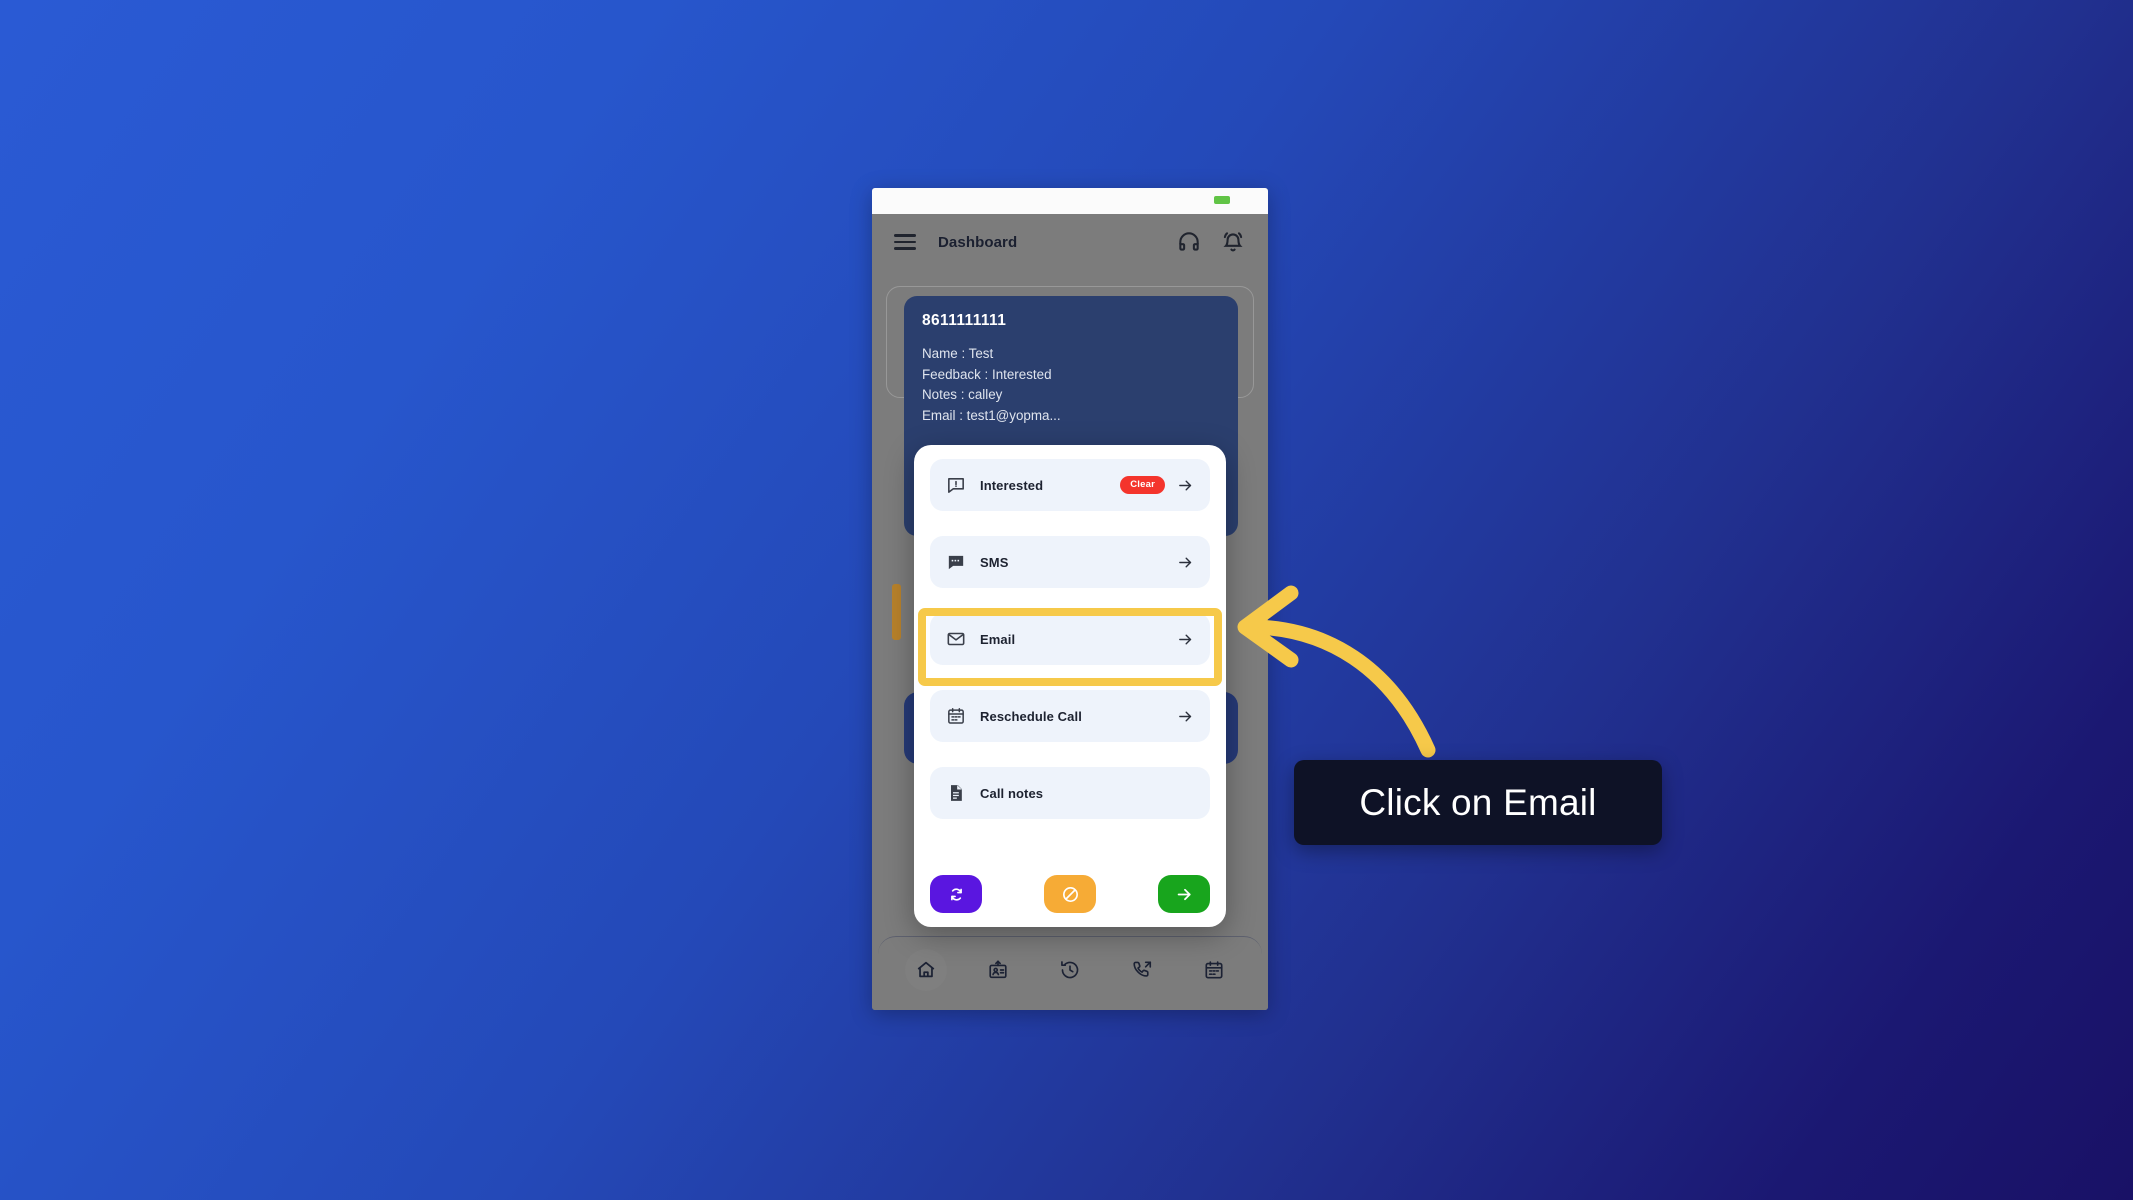 Image resolution: width=2133 pixels, height=1200 pixels. I want to click on menu-label-sms: SMS, so click(994, 562).